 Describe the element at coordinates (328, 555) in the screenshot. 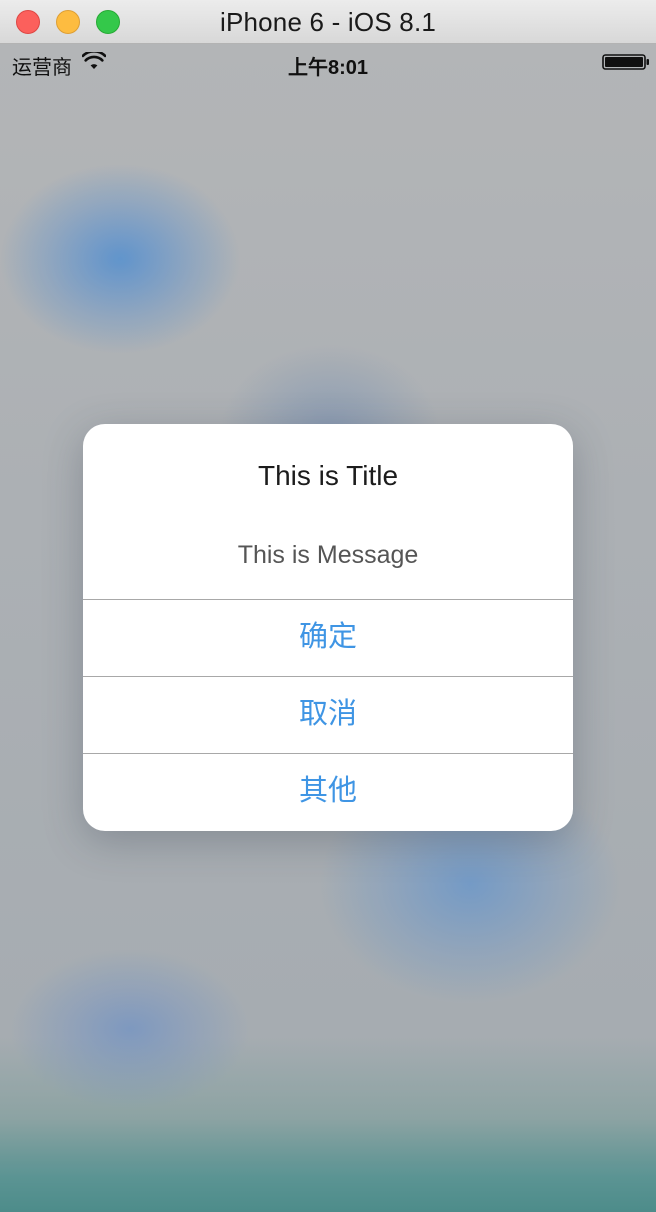

I see `alert-message: This is Message` at that location.